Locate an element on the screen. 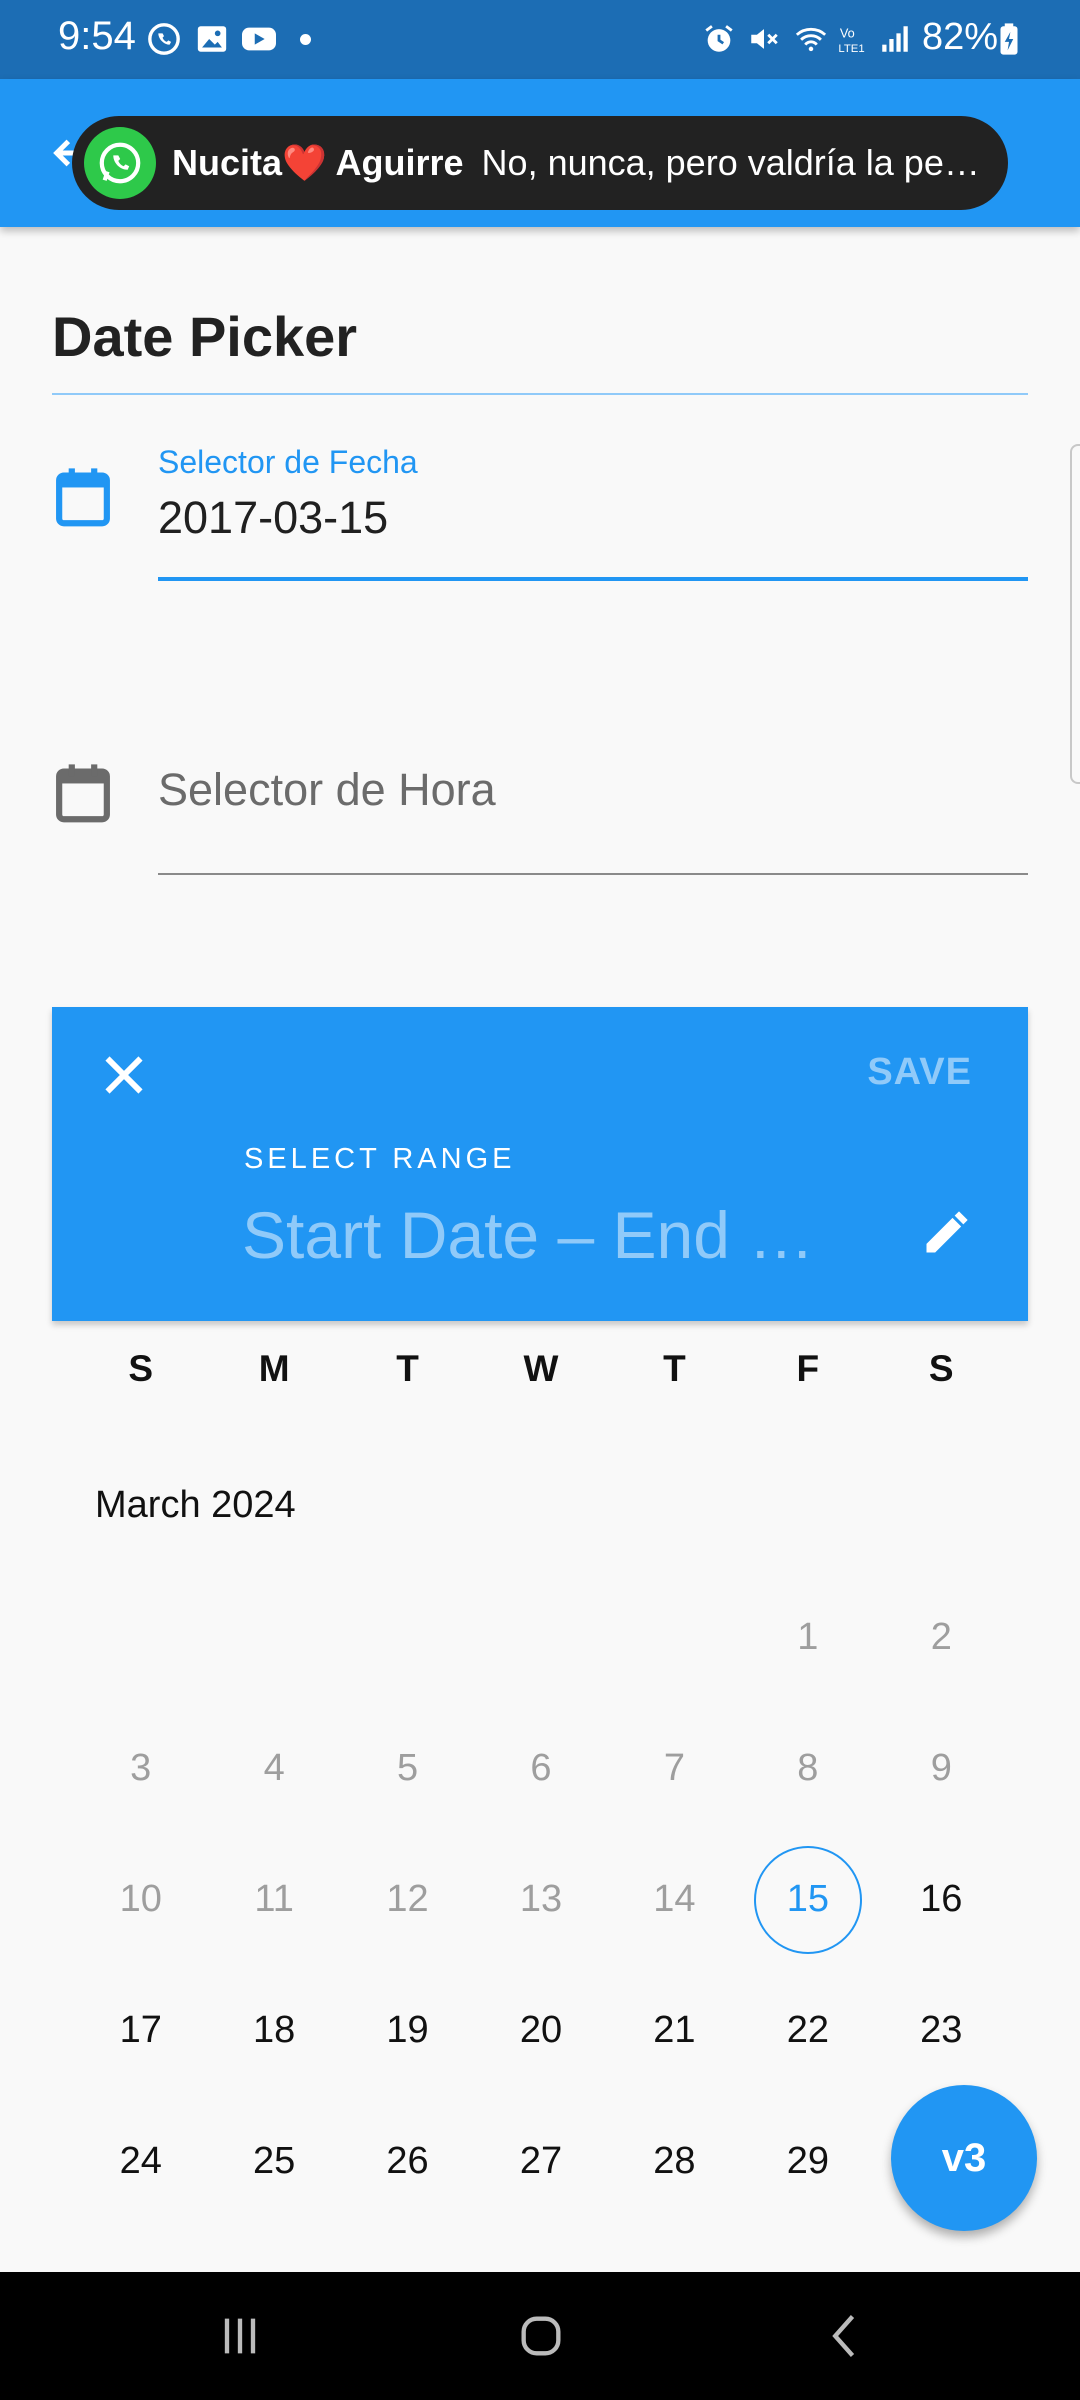 This screenshot has height=2400, width=1080. day-label: 26 is located at coordinates (407, 2161).